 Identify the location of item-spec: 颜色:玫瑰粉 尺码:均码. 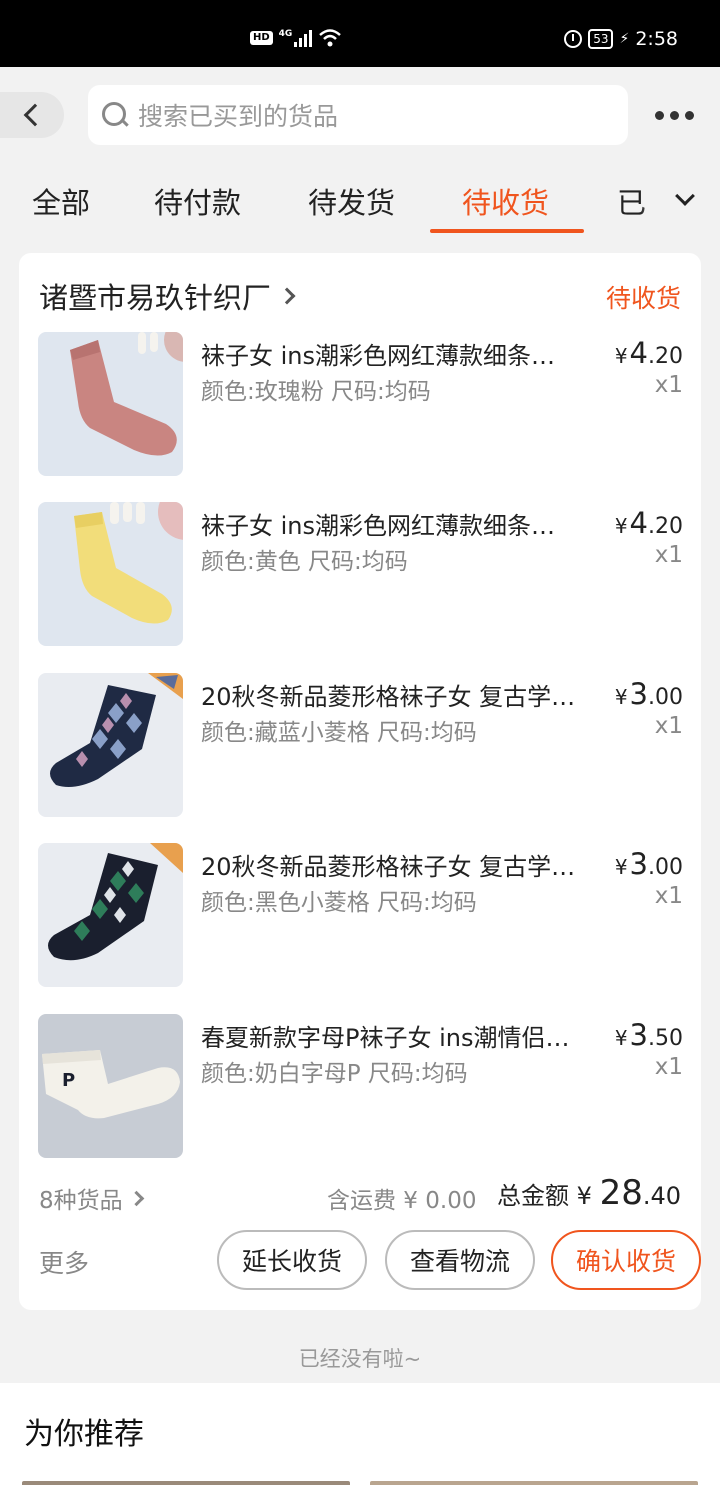
(316, 392).